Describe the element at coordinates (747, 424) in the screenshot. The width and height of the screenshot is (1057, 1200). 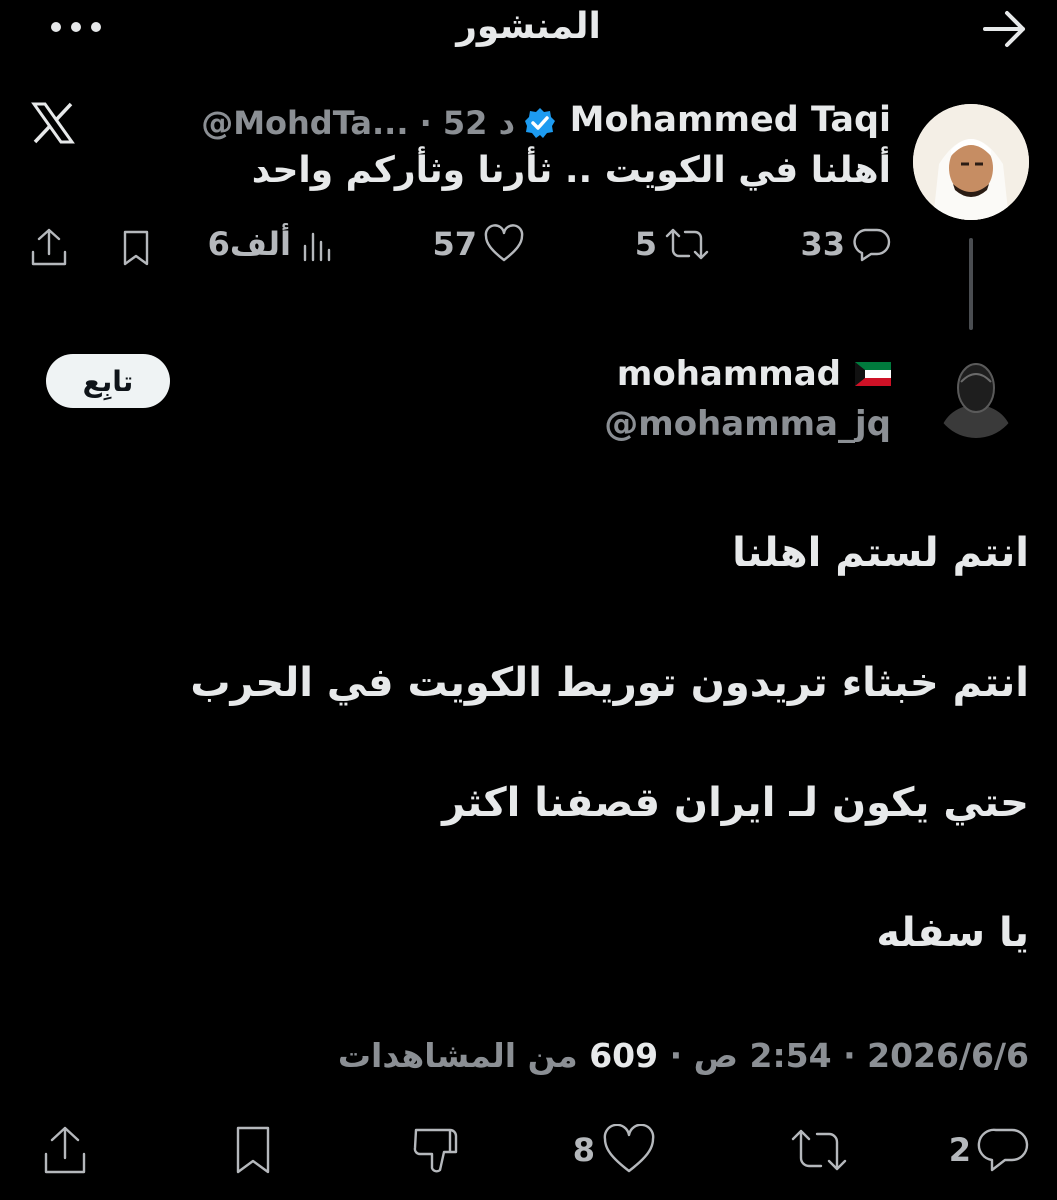
I see `reply-author-handle: @mohamma_jq` at that location.